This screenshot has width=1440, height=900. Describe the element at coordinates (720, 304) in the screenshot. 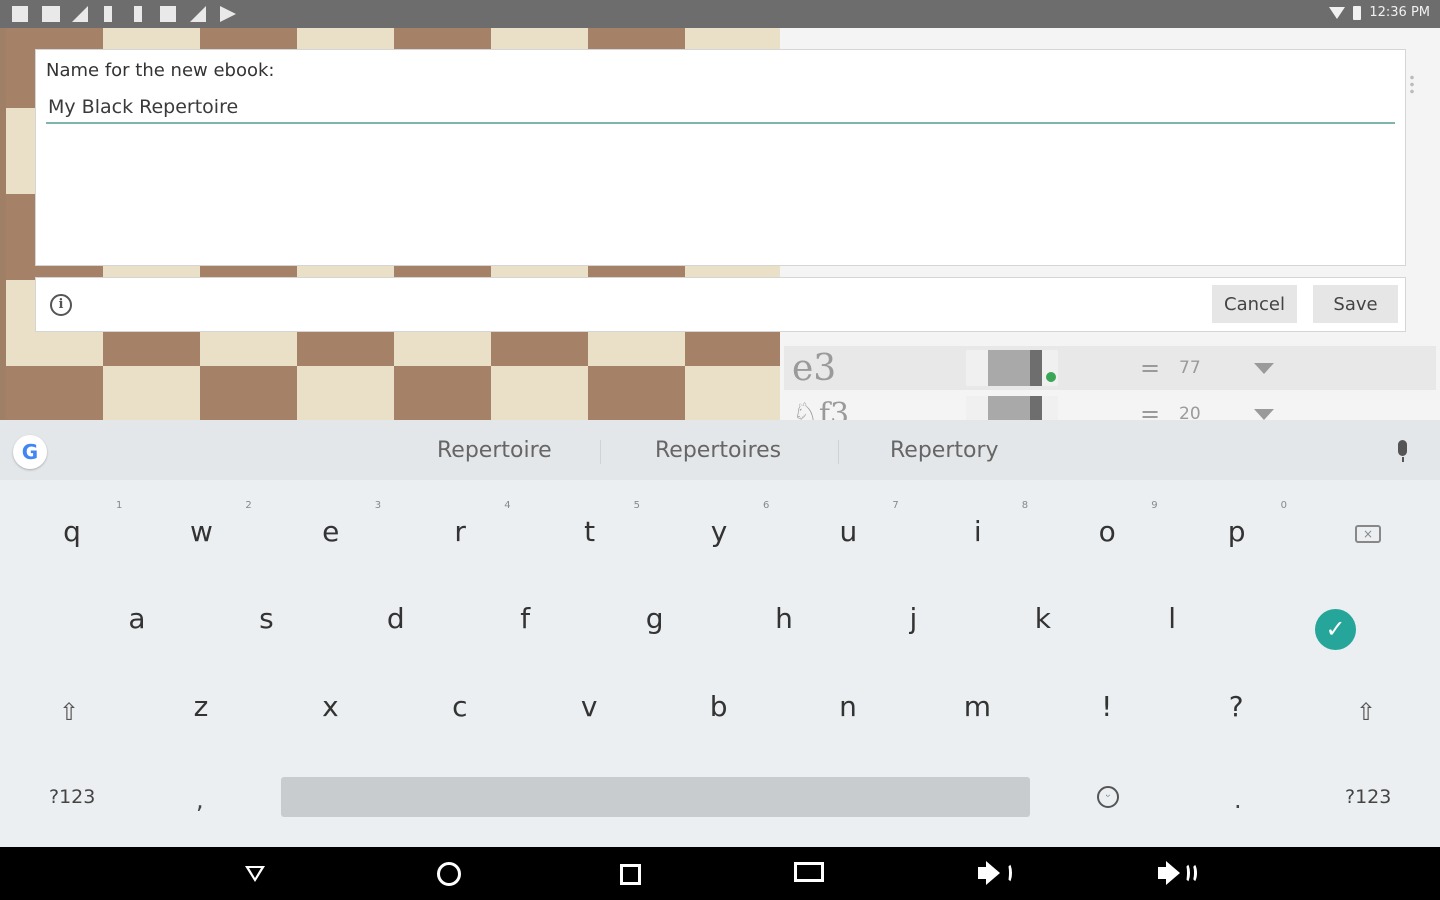

I see `dialog-action-bar: i Cancel Save` at that location.